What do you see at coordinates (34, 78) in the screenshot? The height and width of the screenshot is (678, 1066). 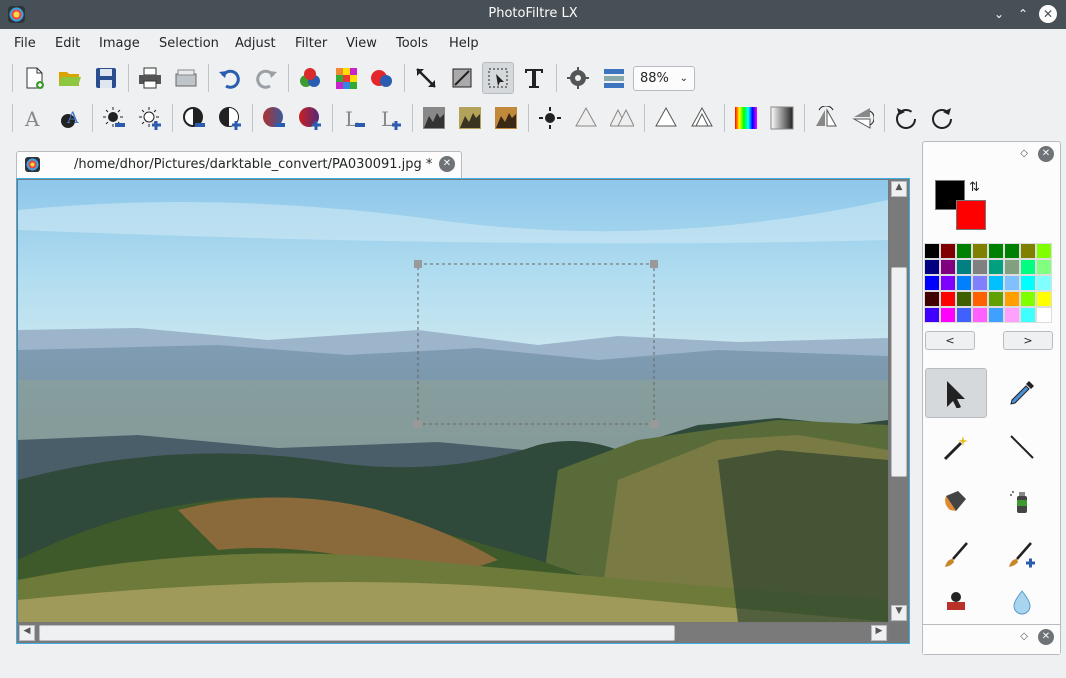 I see `new-file-icon` at bounding box center [34, 78].